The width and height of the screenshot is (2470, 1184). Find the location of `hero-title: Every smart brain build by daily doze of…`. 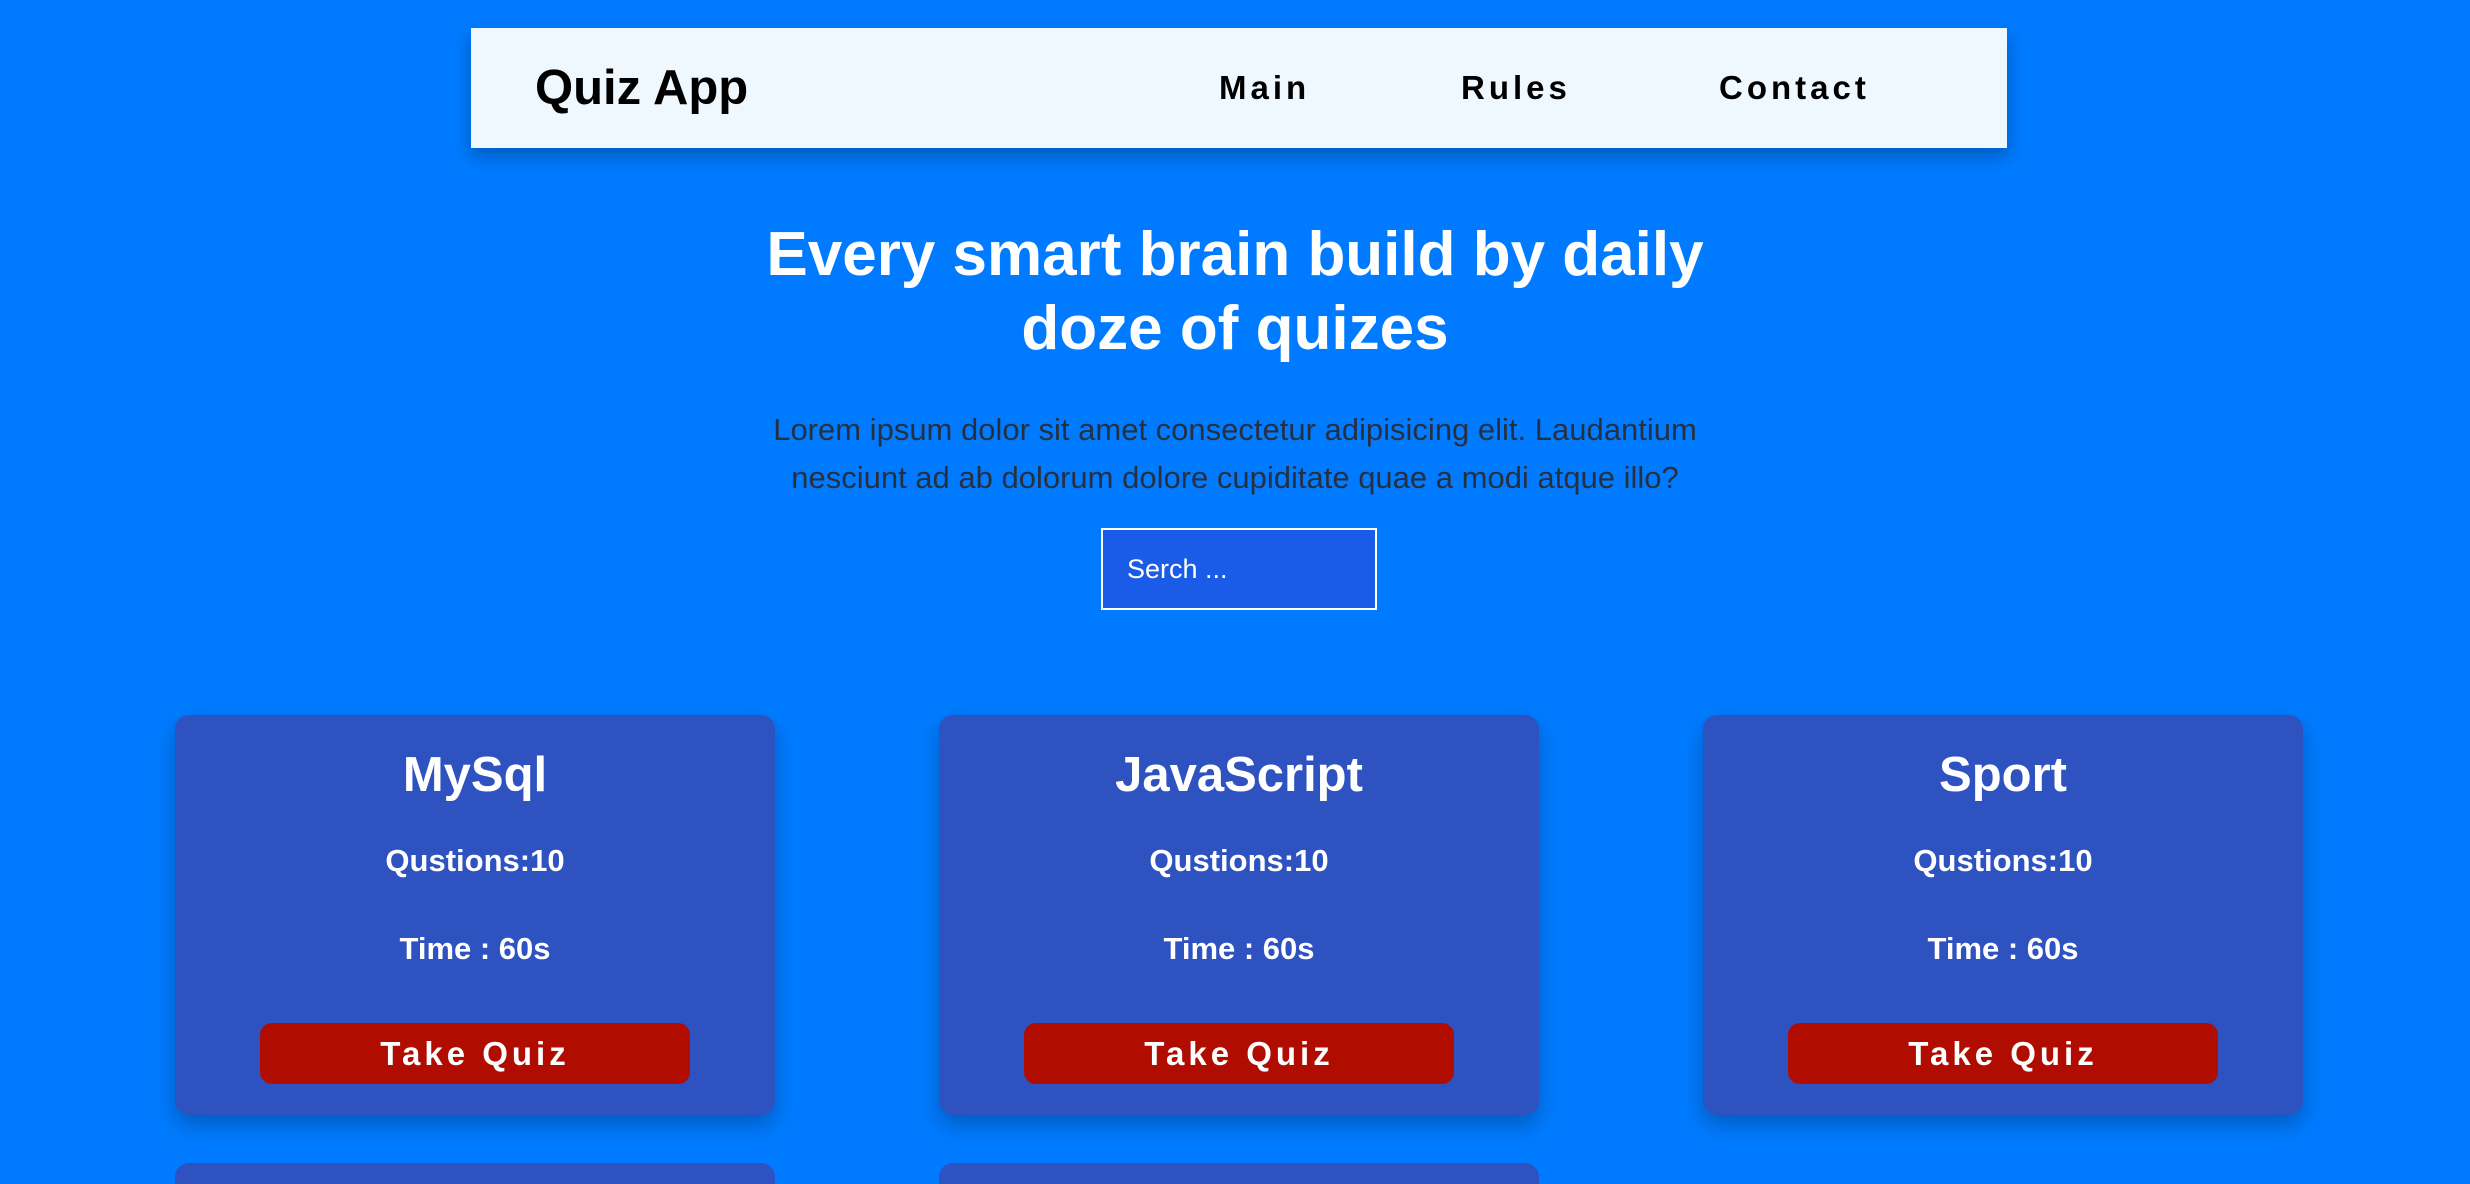

hero-title: Every smart brain build by daily doze of… is located at coordinates (1235, 291).